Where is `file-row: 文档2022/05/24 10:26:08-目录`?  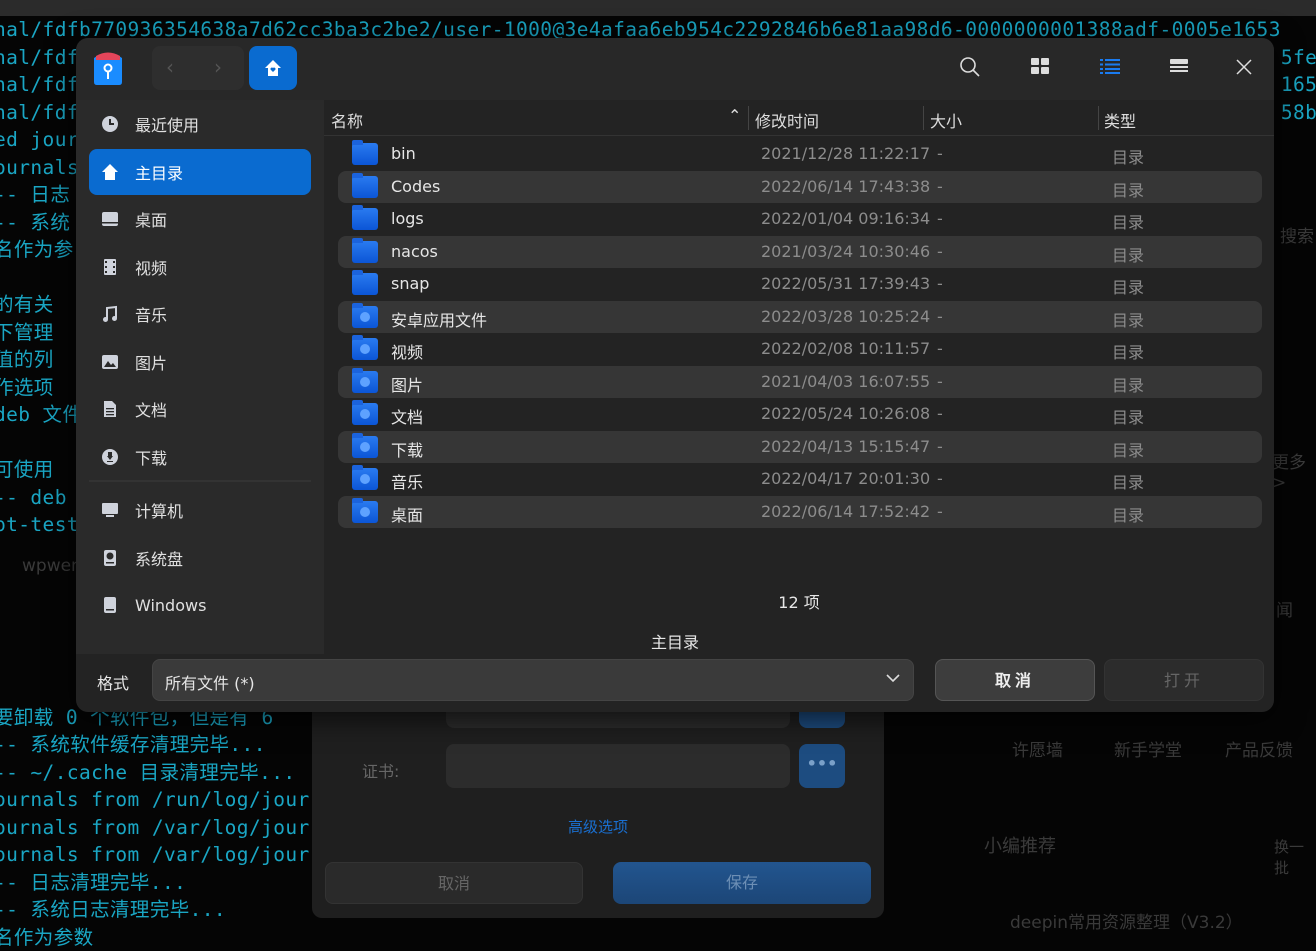
file-row: 文档2022/05/24 10:26:08-目录 is located at coordinates (800, 414).